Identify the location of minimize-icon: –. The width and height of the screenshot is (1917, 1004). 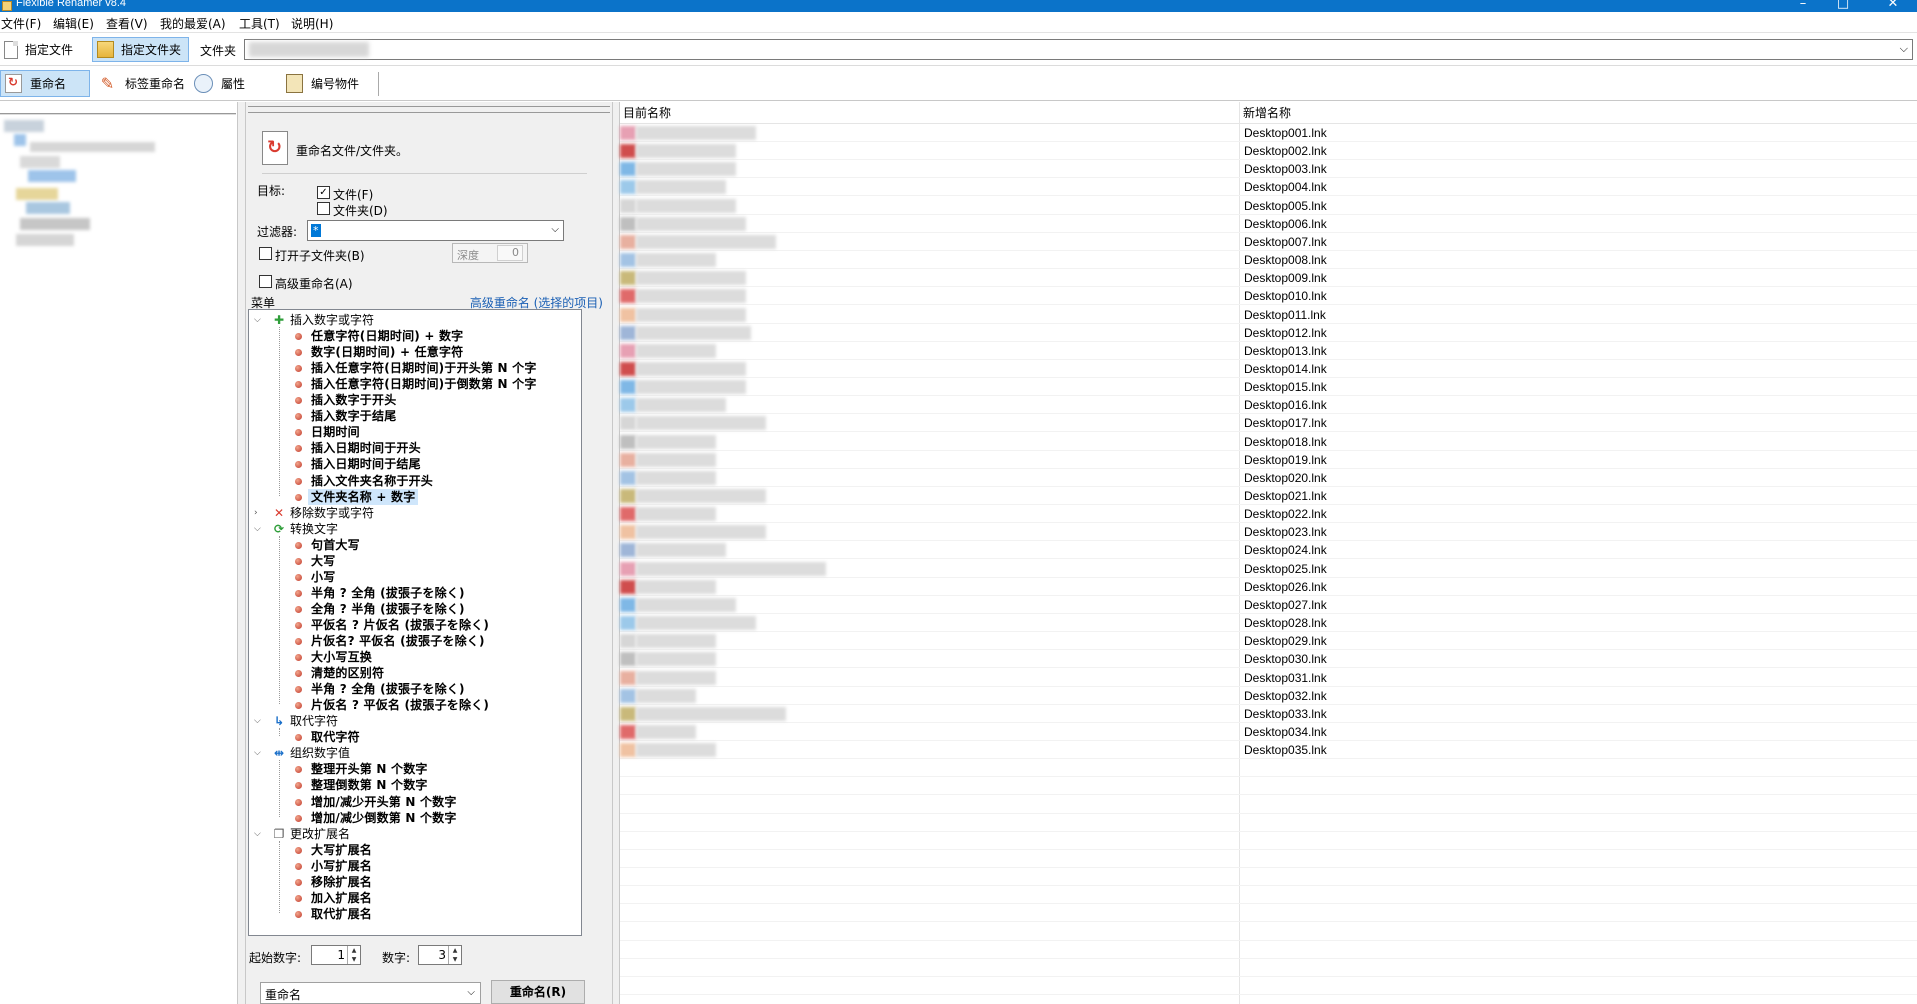
(1803, 5).